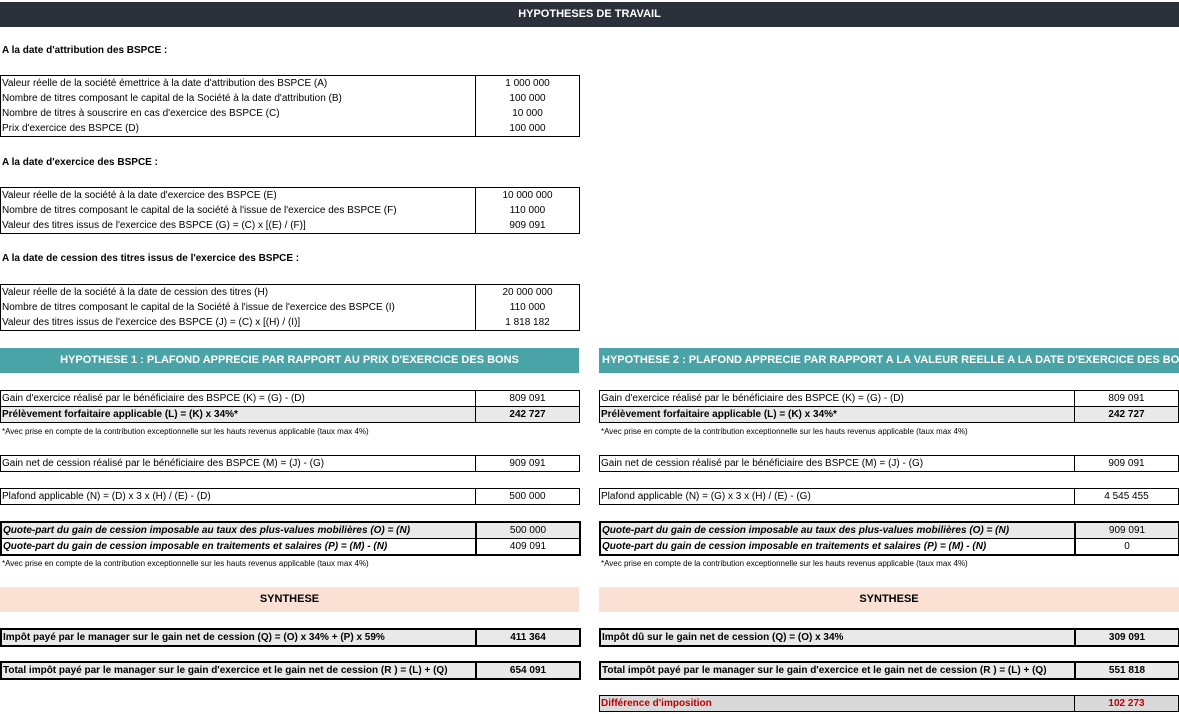 Image resolution: width=1179 pixels, height=714 pixels. What do you see at coordinates (1126, 496) in the screenshot?
I see `cell-value: 4 545 455` at bounding box center [1126, 496].